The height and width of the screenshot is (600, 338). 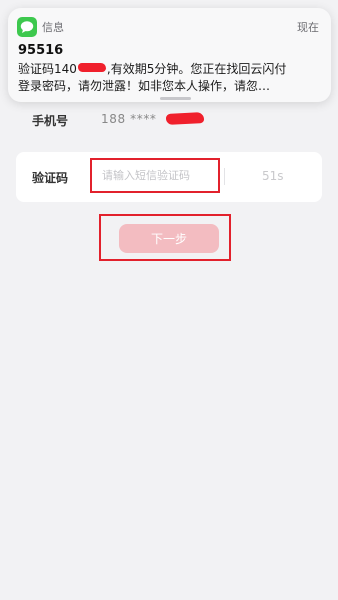 What do you see at coordinates (41, 50) in the screenshot?
I see `notification-sender: 95516` at bounding box center [41, 50].